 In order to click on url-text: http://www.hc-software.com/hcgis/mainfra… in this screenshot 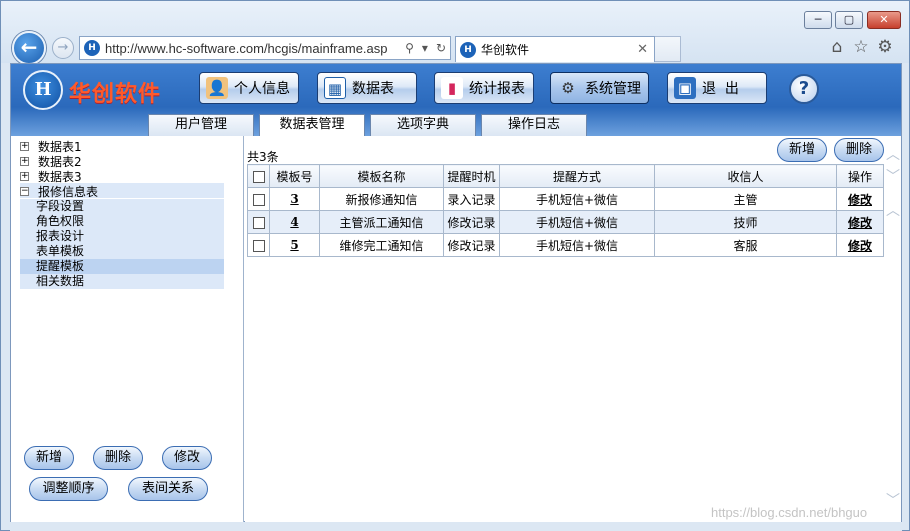, I will do `click(253, 48)`.